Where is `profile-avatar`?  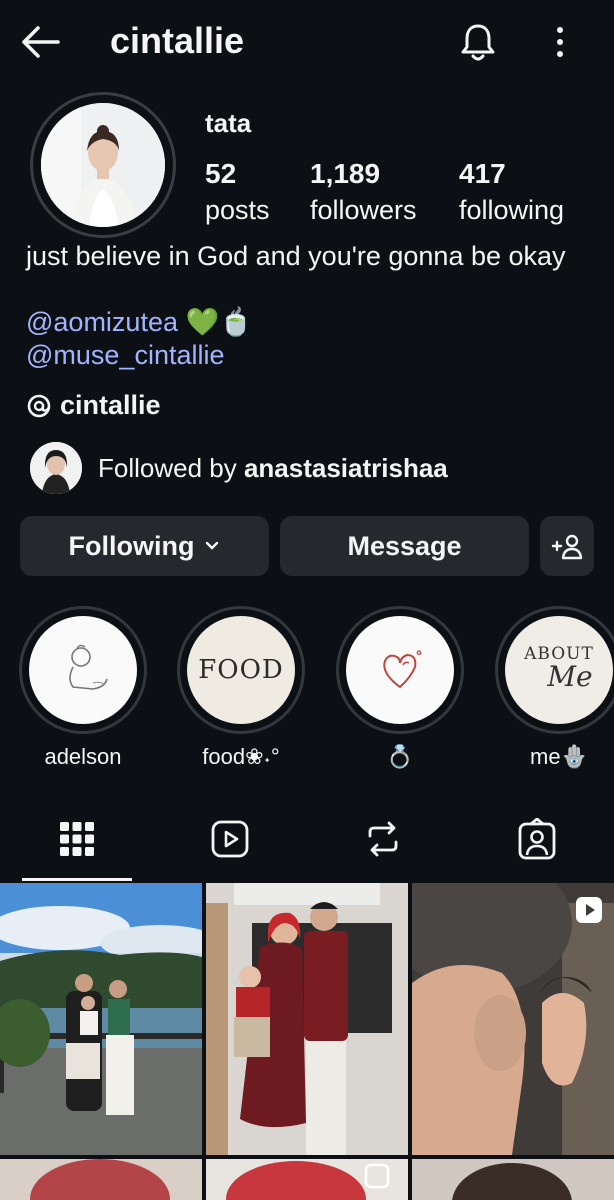
profile-avatar is located at coordinates (103, 165).